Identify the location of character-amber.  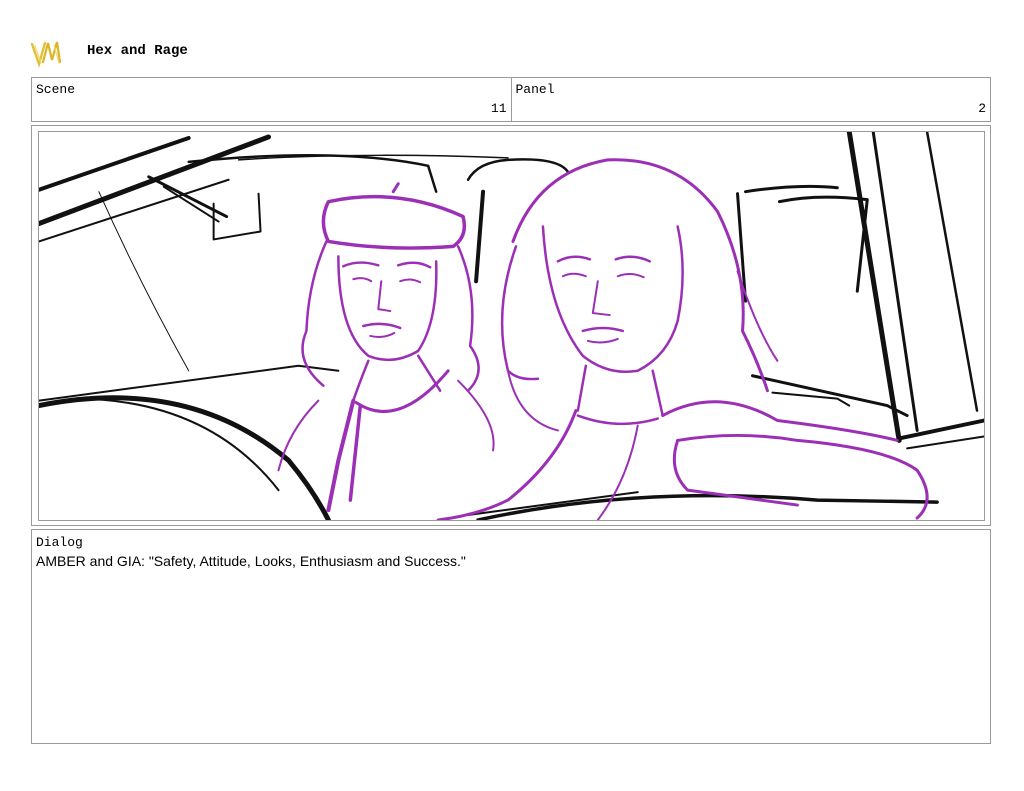
(386, 347).